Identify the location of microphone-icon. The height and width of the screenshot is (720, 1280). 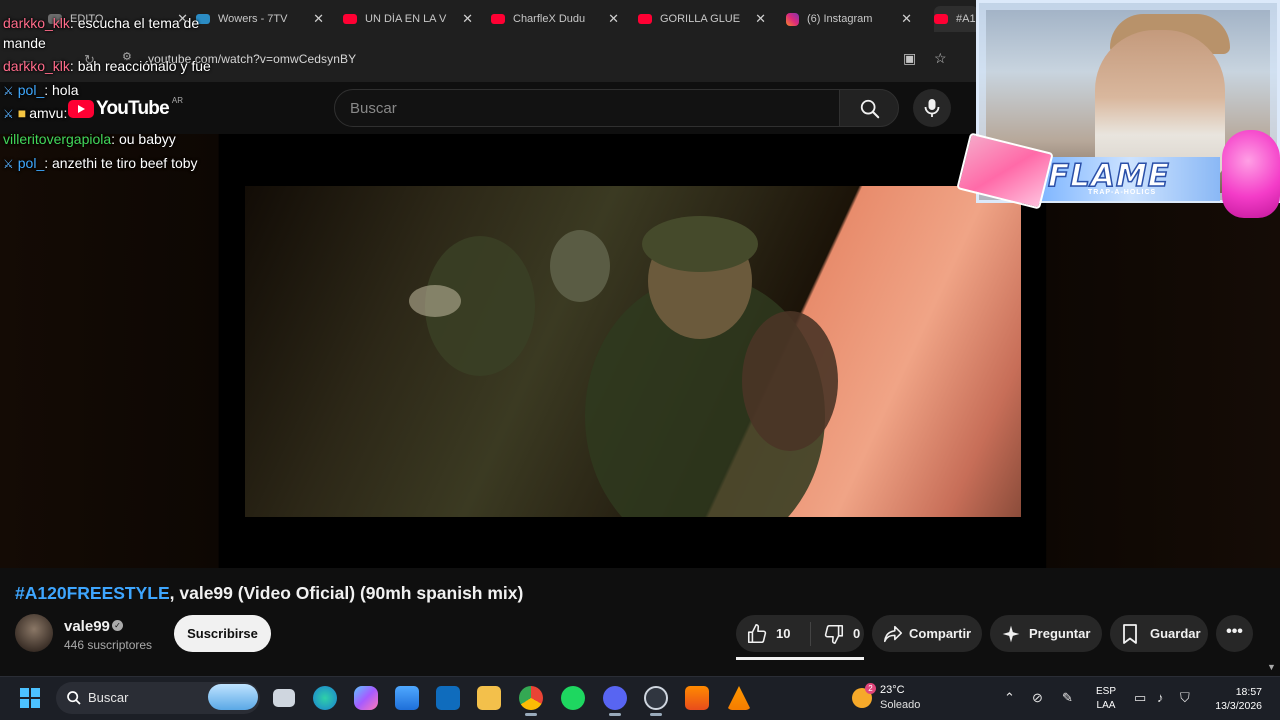
(932, 108).